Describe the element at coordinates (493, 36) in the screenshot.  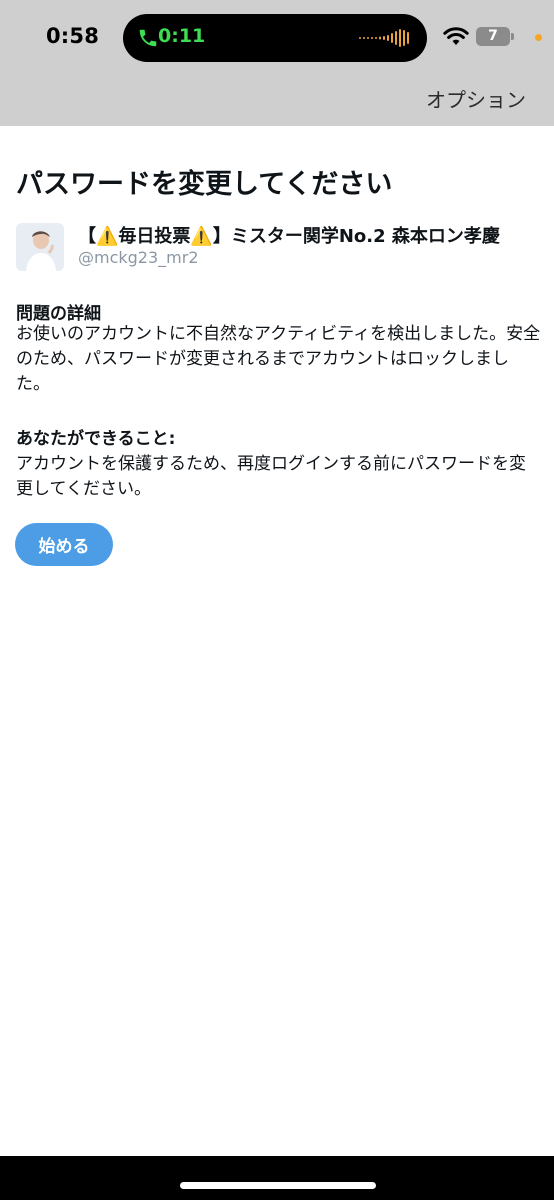
I see `battery-level: 7` at that location.